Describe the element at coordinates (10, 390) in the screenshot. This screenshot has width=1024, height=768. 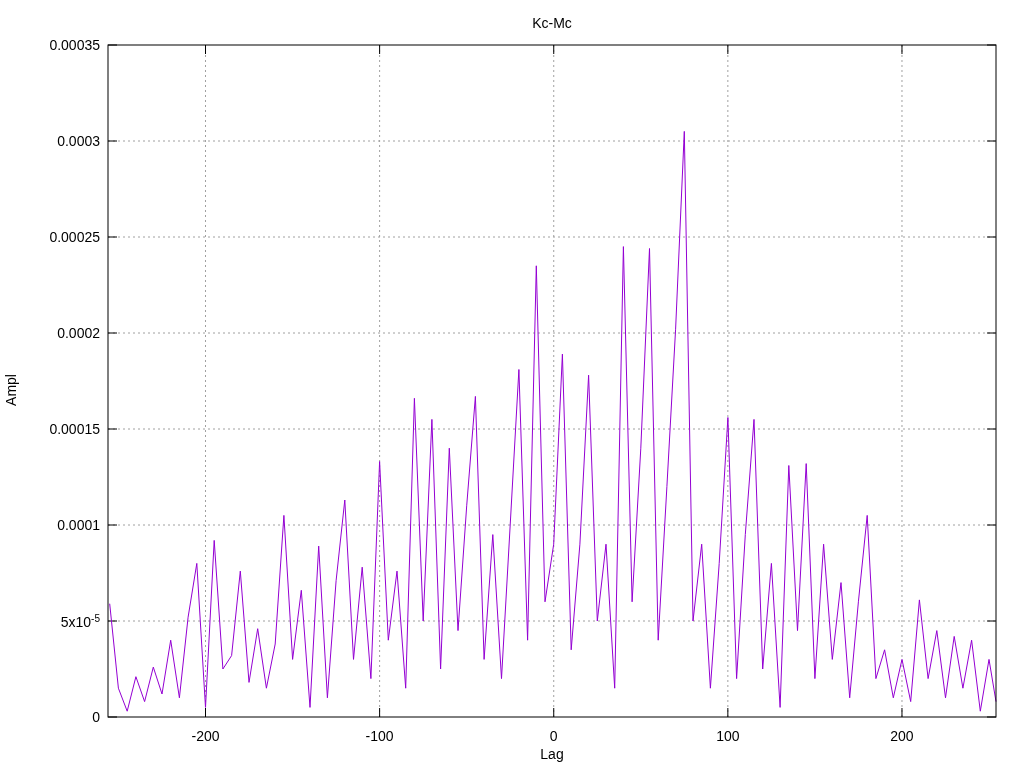
I see `axis-label: Ampl` at that location.